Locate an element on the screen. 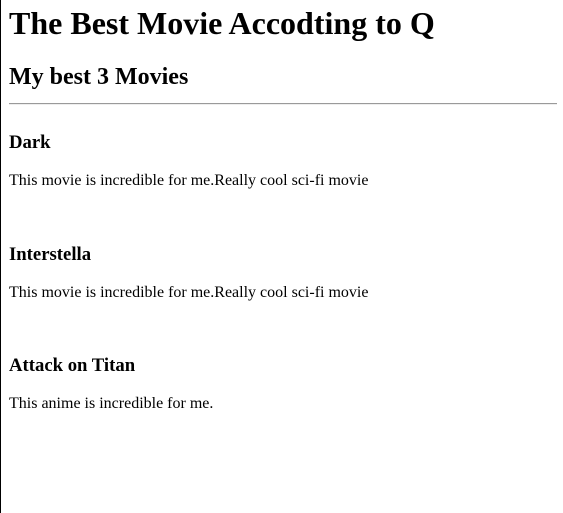 The image size is (563, 513). movie-title: Interstella is located at coordinates (50, 254).